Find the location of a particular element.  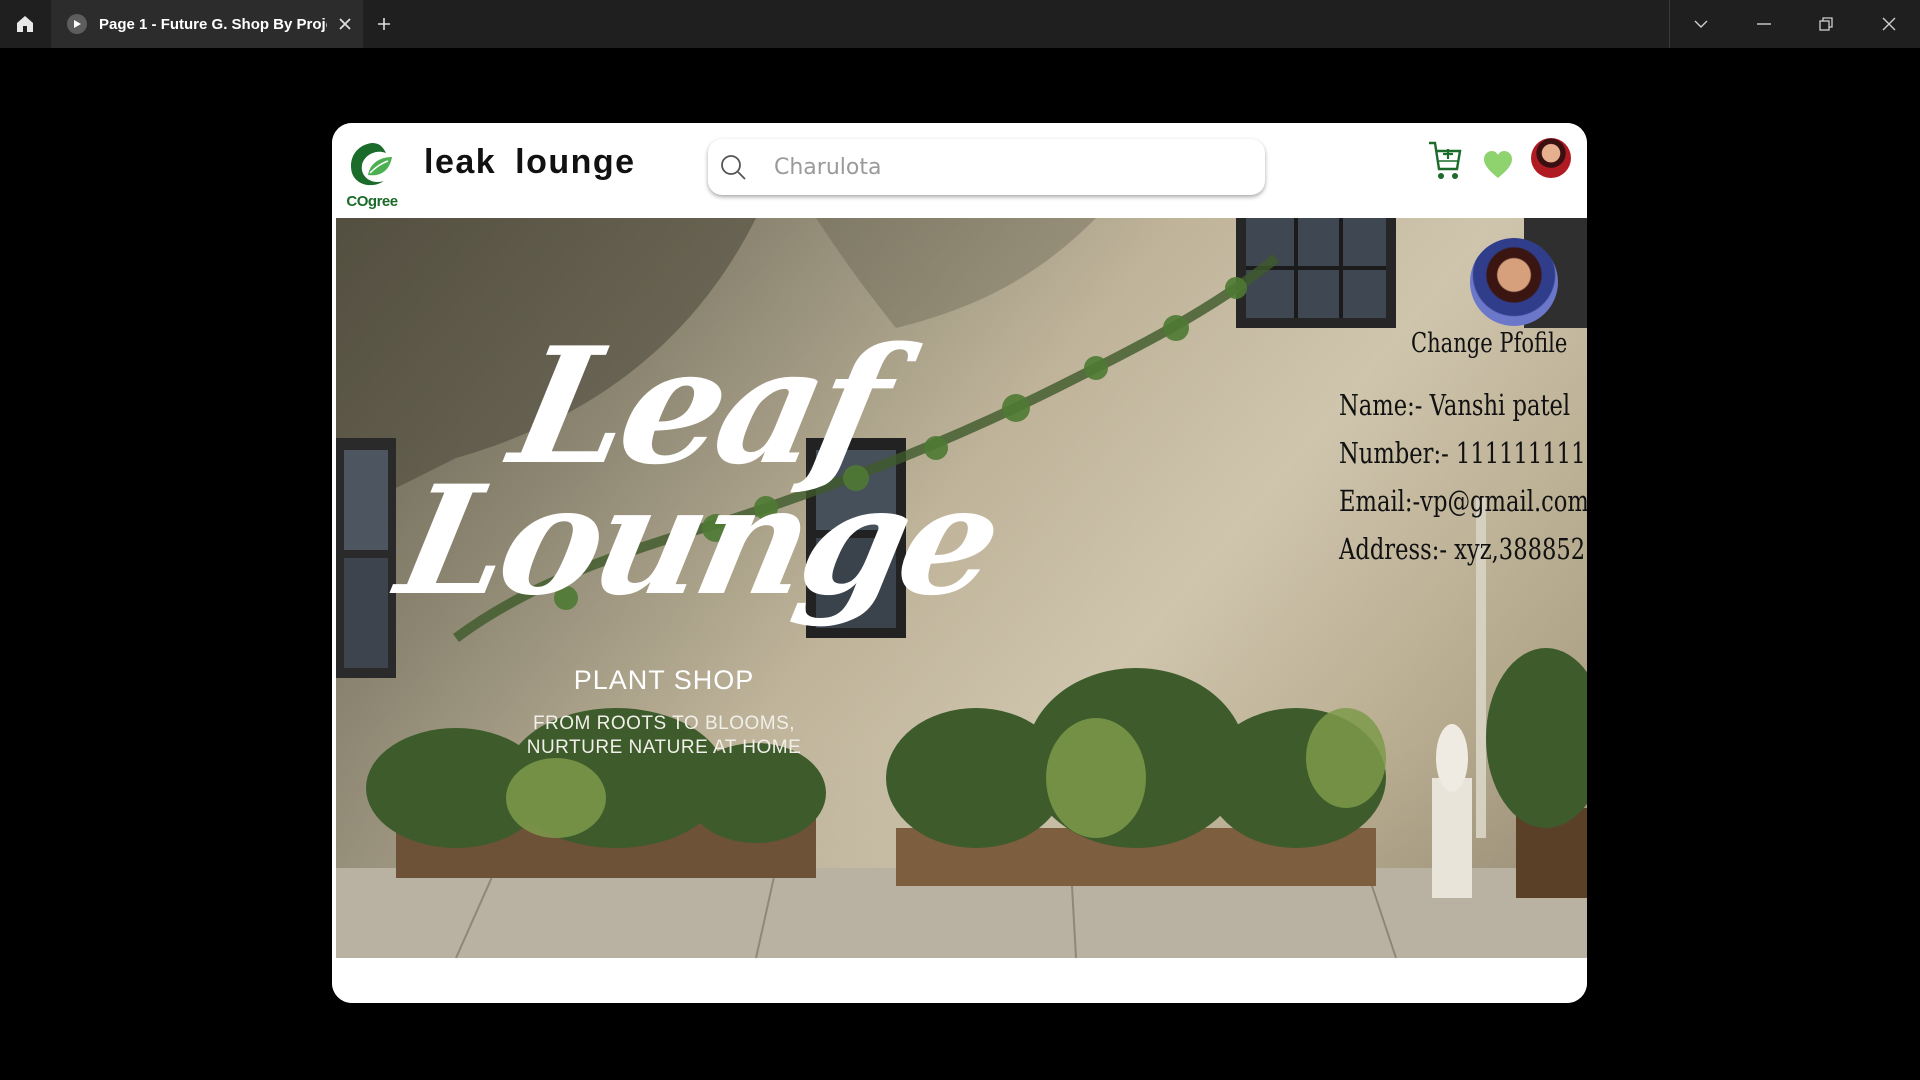

profile-number: Number:- 1111111111 is located at coordinates (1463, 453).